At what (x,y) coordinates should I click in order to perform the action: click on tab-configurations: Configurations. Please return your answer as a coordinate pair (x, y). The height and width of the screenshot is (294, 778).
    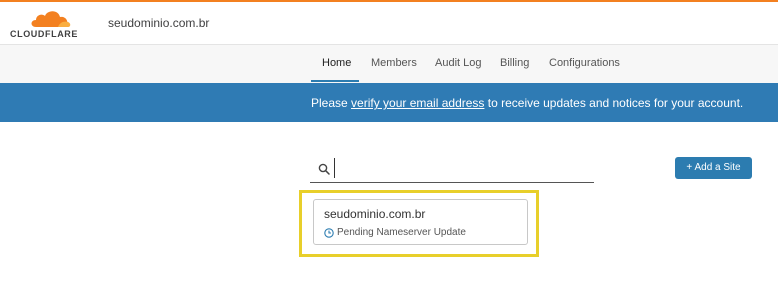
    Looking at the image, I should click on (584, 63).